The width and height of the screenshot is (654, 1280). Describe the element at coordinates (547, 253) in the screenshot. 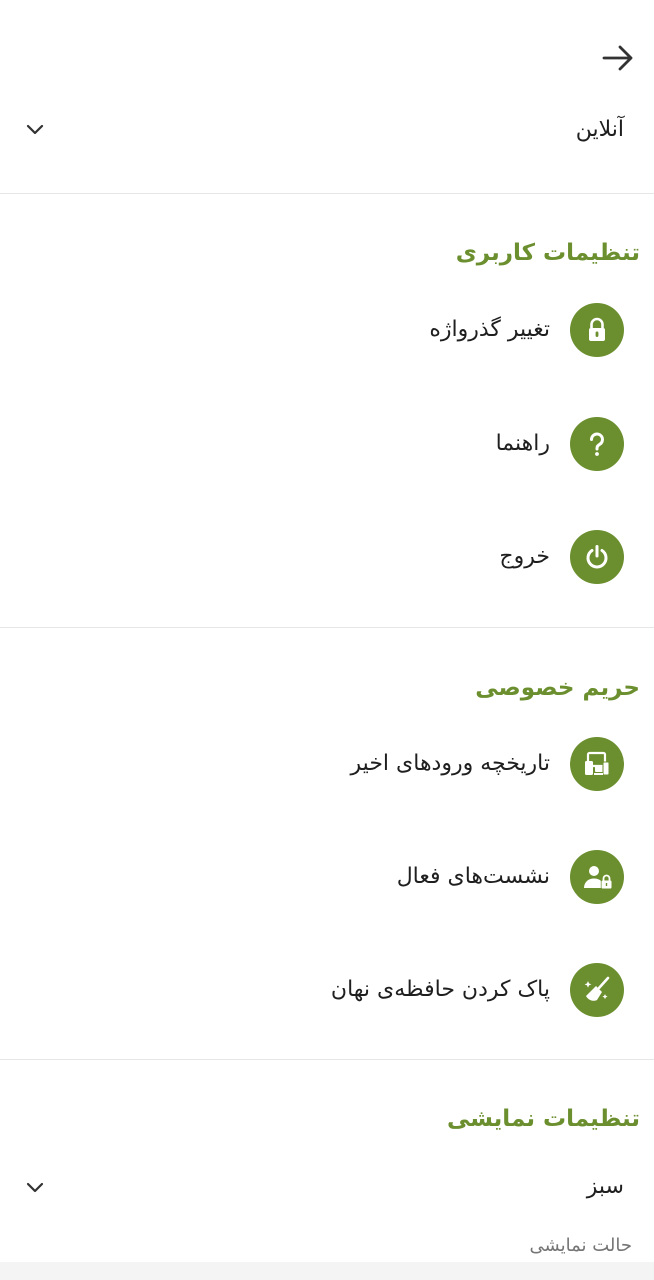

I see `section-title-user-settings: تنظیمات کاربری` at that location.